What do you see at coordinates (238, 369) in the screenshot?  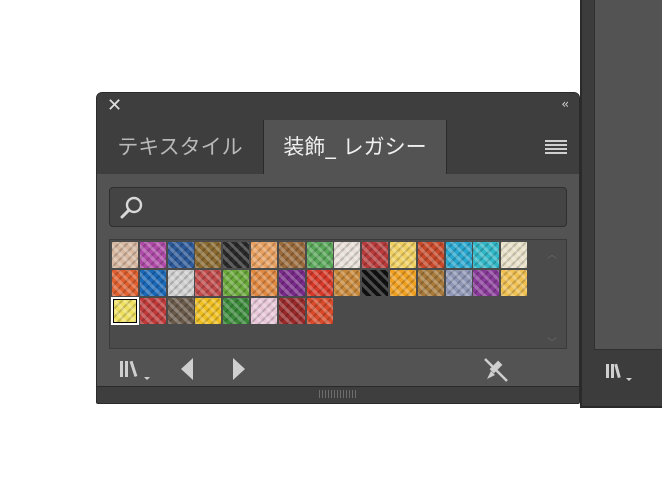 I see `next-icon` at bounding box center [238, 369].